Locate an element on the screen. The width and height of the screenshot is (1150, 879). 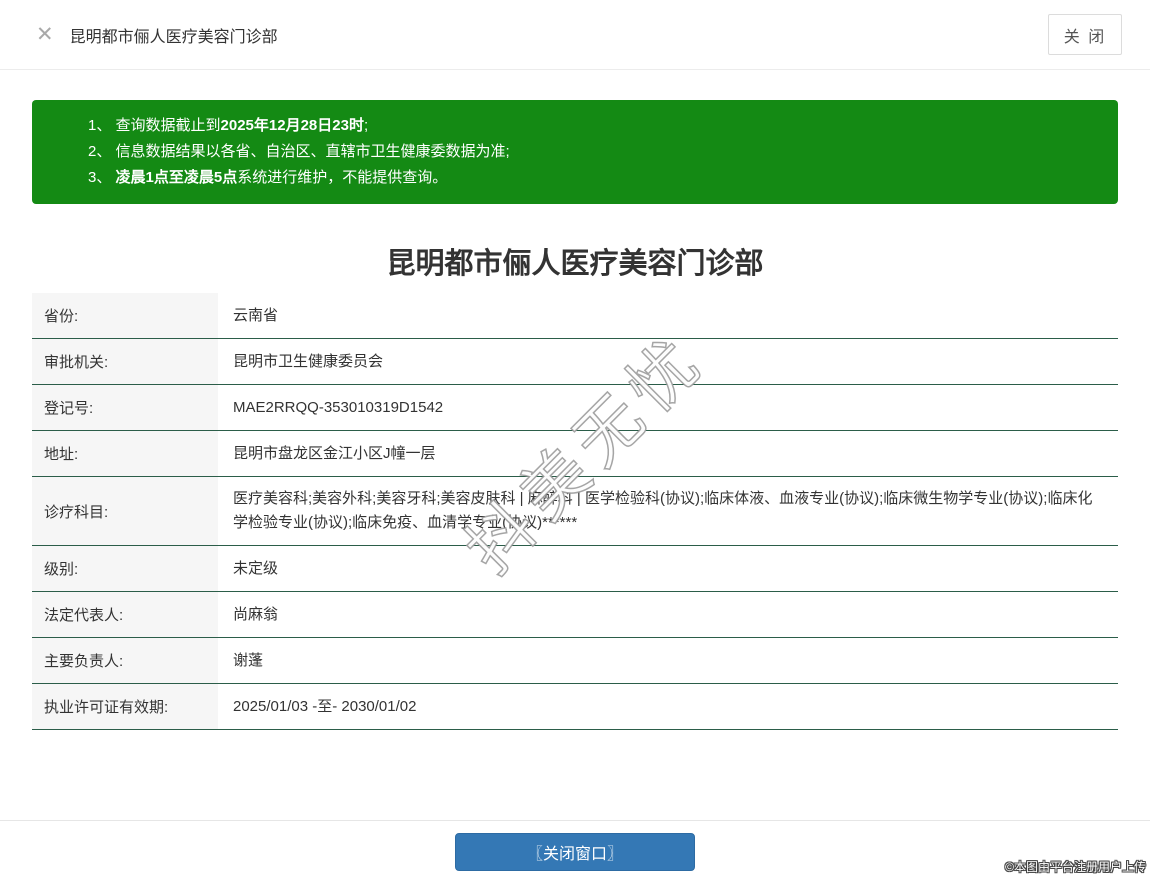
row-label: 诊疗科目: is located at coordinates (125, 511).